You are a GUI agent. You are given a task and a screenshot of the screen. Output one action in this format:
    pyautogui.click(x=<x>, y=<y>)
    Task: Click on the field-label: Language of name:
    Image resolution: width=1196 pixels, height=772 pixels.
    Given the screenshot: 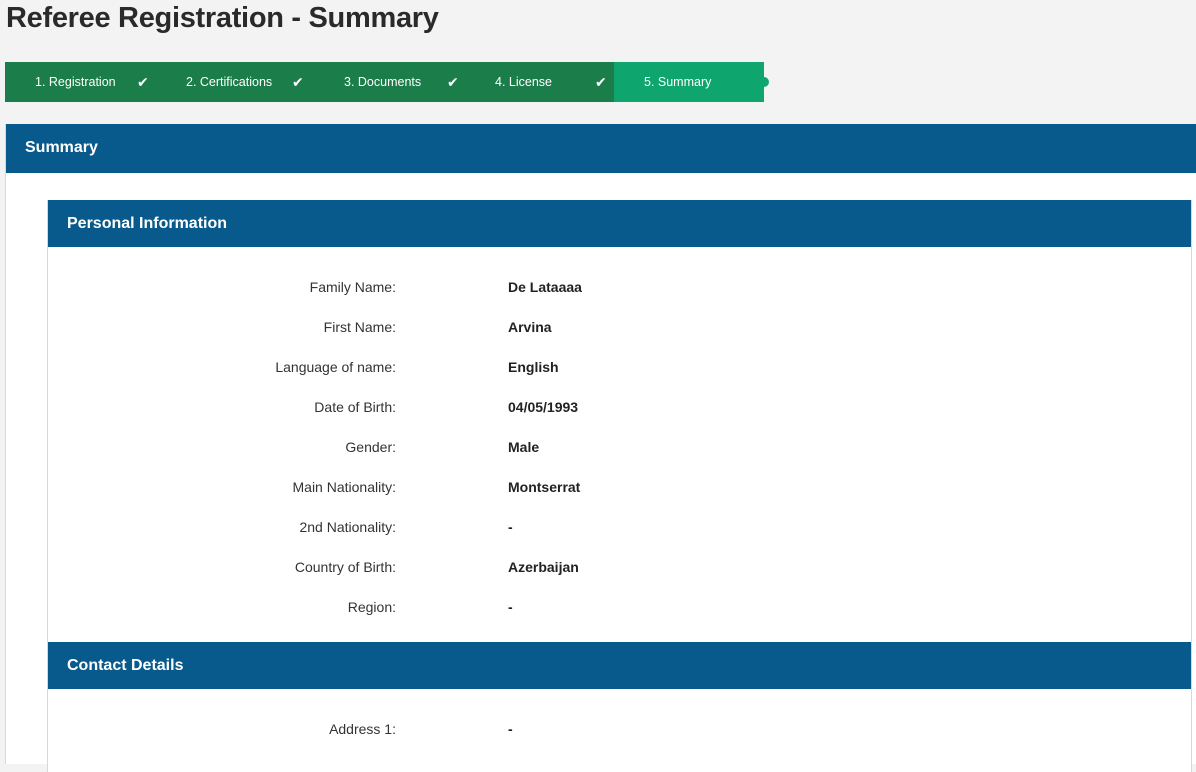 What is the action you would take?
    pyautogui.click(x=335, y=367)
    